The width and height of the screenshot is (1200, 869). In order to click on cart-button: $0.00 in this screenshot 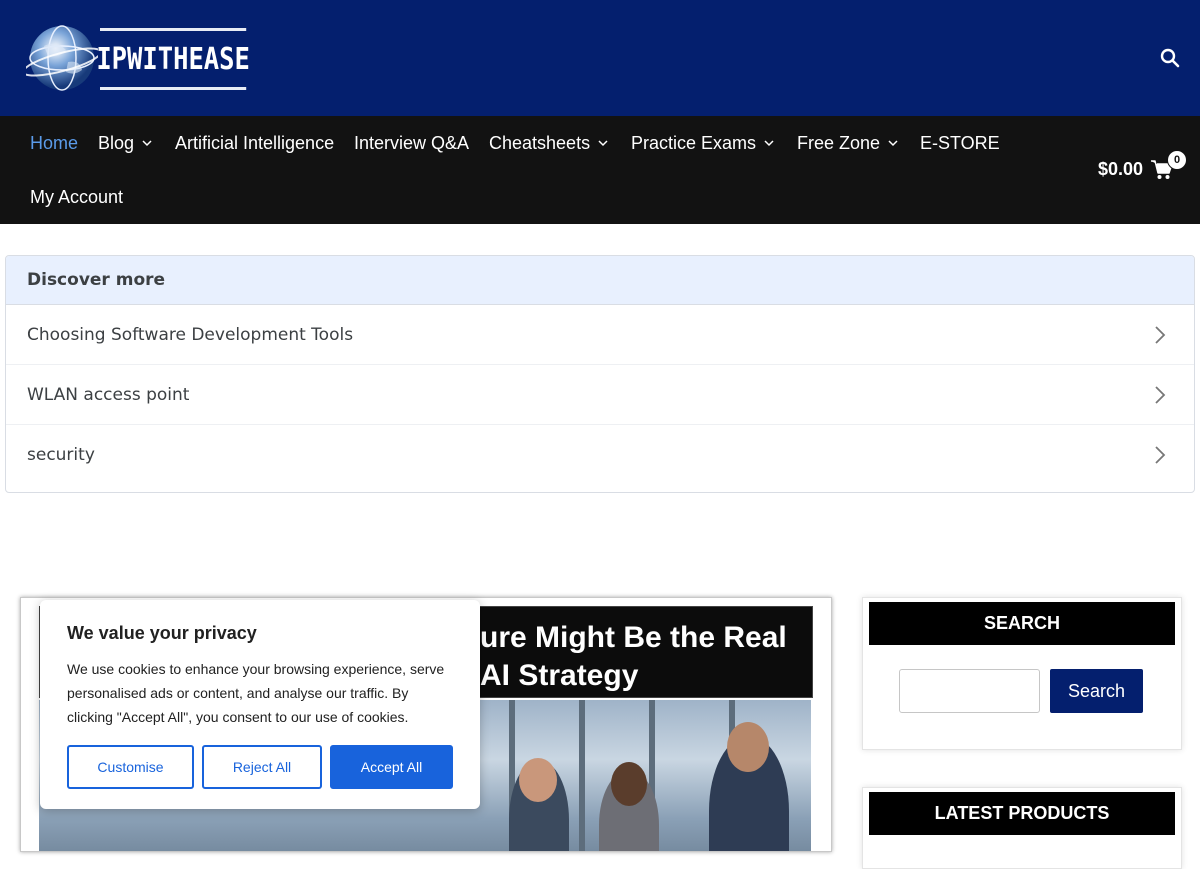, I will do `click(1135, 169)`.